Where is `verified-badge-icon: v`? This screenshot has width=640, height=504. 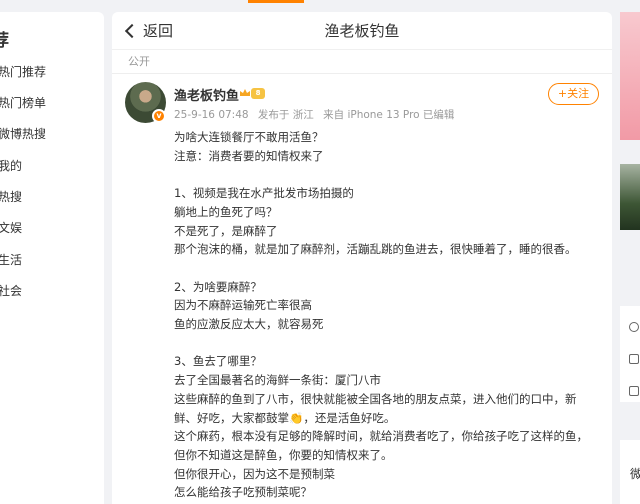
verified-badge-icon: v is located at coordinates (159, 116).